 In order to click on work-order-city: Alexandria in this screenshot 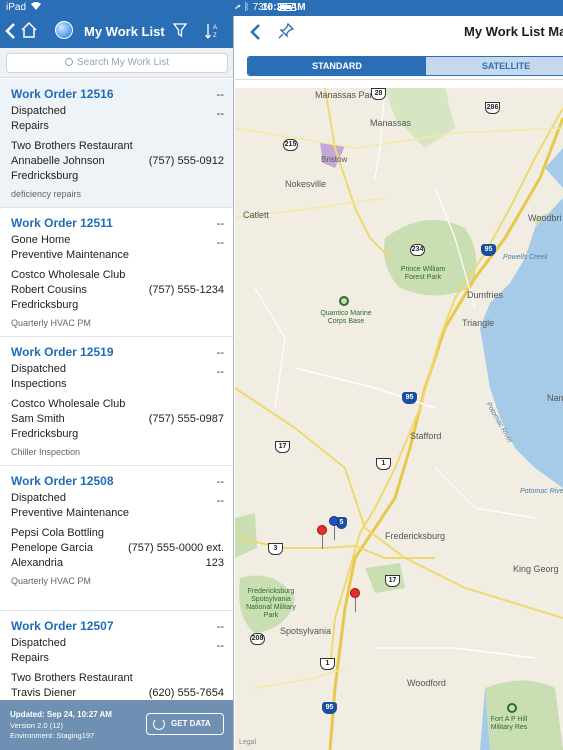, I will do `click(37, 563)`.